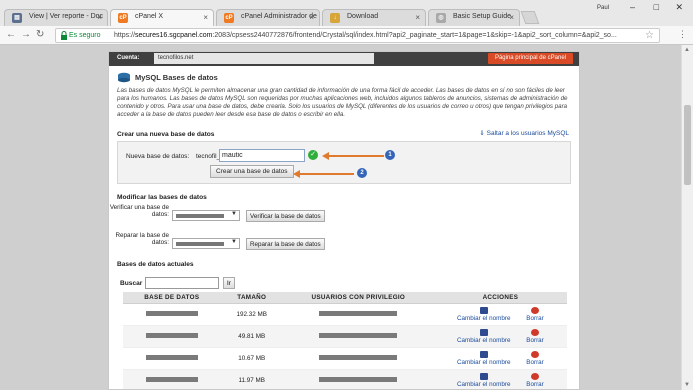 Image resolution: width=693 pixels, height=390 pixels. Describe the element at coordinates (206, 215) in the screenshot. I see `check-db-select: ▼` at that location.